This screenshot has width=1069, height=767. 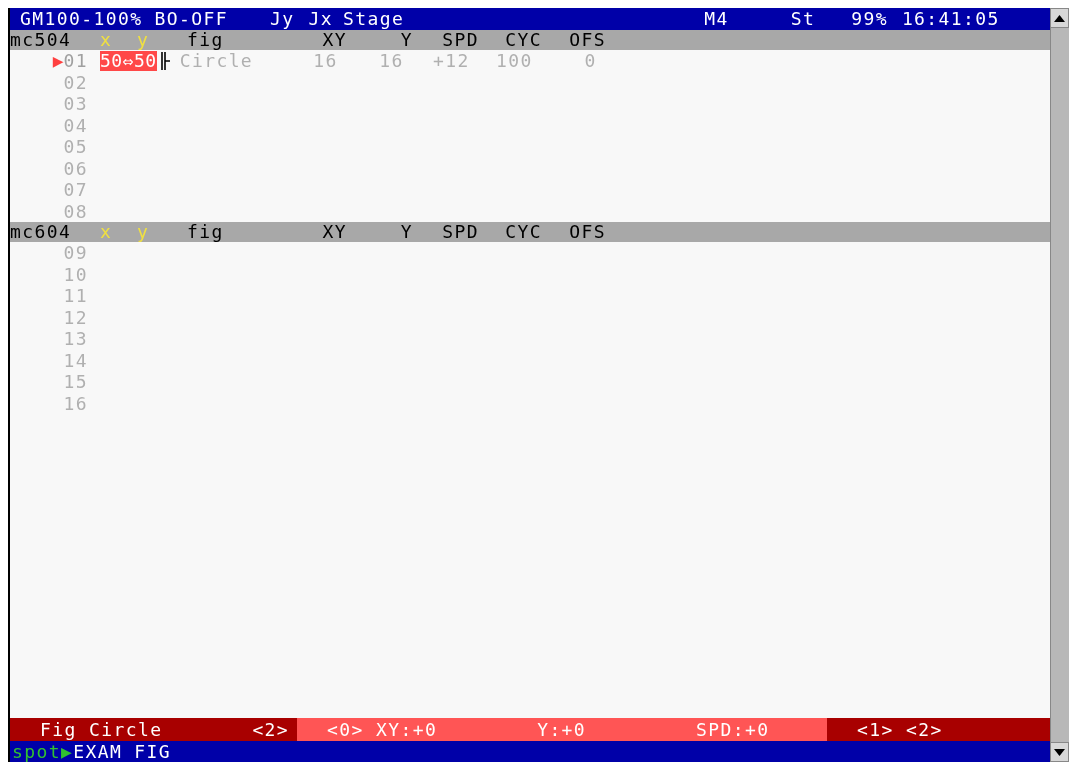 I want to click on row-number: 13, so click(x=75, y=339).